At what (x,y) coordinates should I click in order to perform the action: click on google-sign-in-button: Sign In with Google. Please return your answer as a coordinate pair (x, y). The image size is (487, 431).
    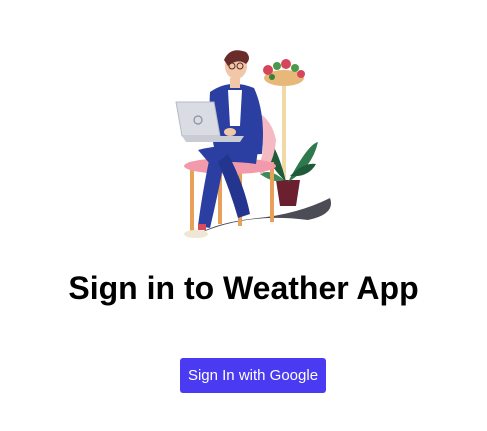
    Looking at the image, I should click on (253, 375).